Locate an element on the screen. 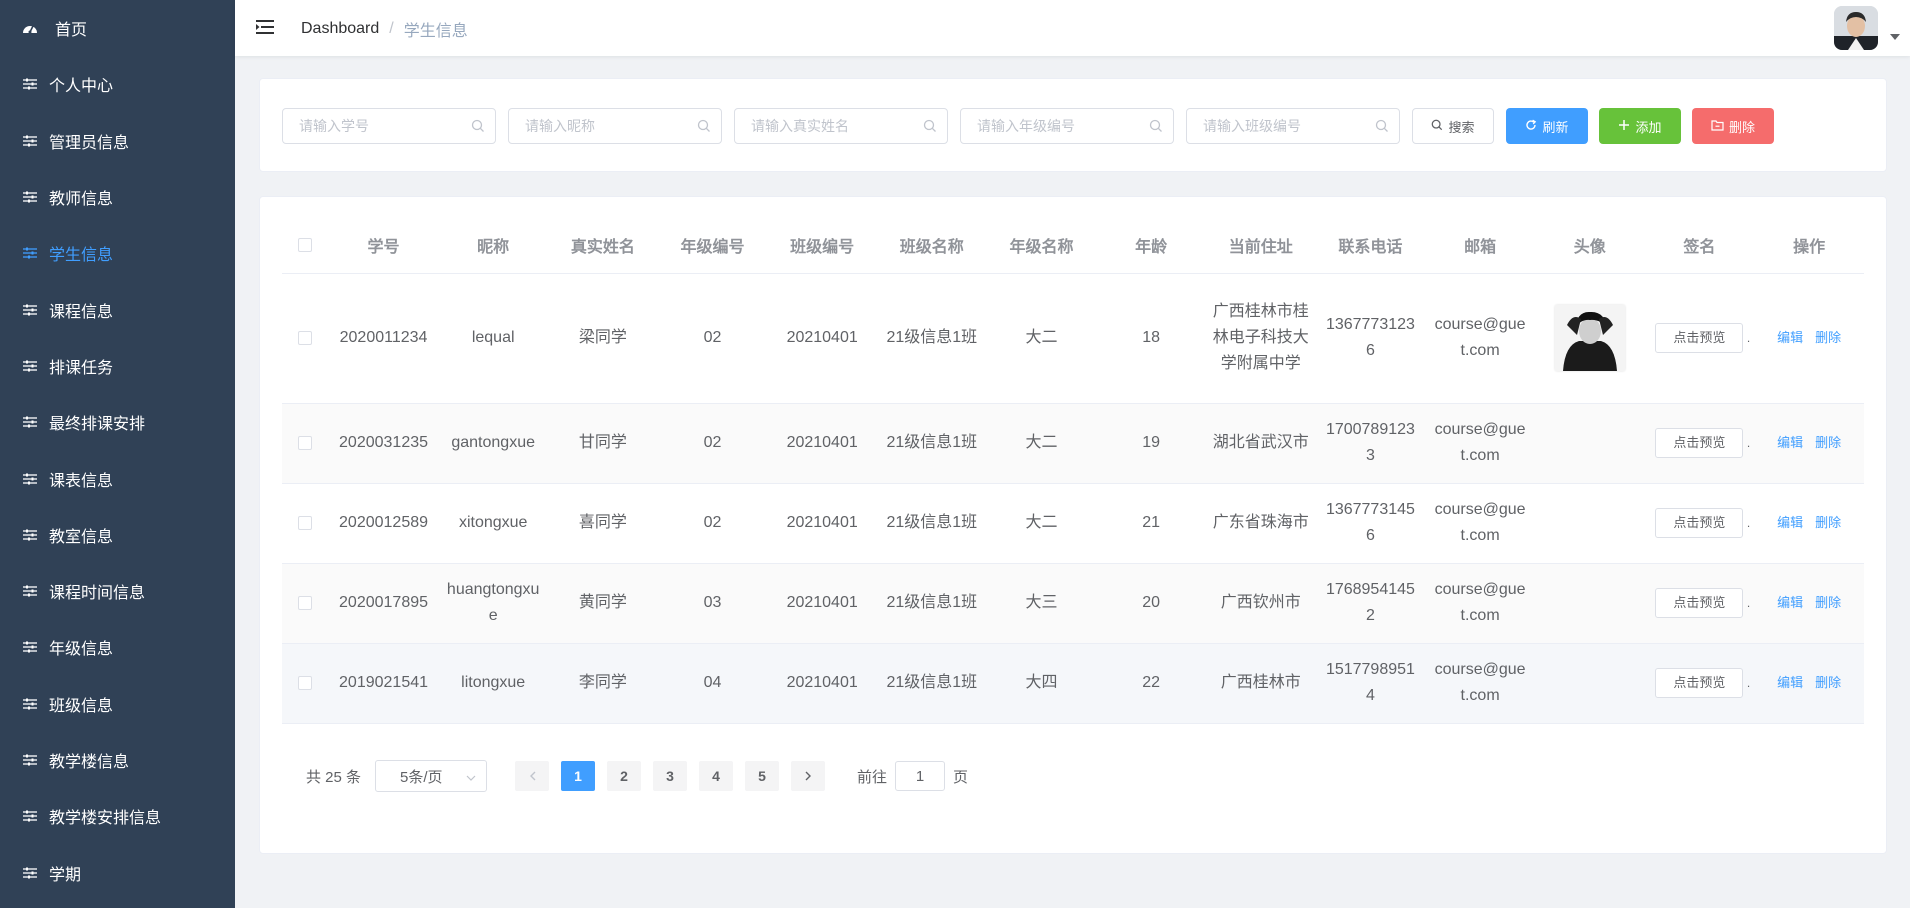  next-page-button is located at coordinates (808, 776).